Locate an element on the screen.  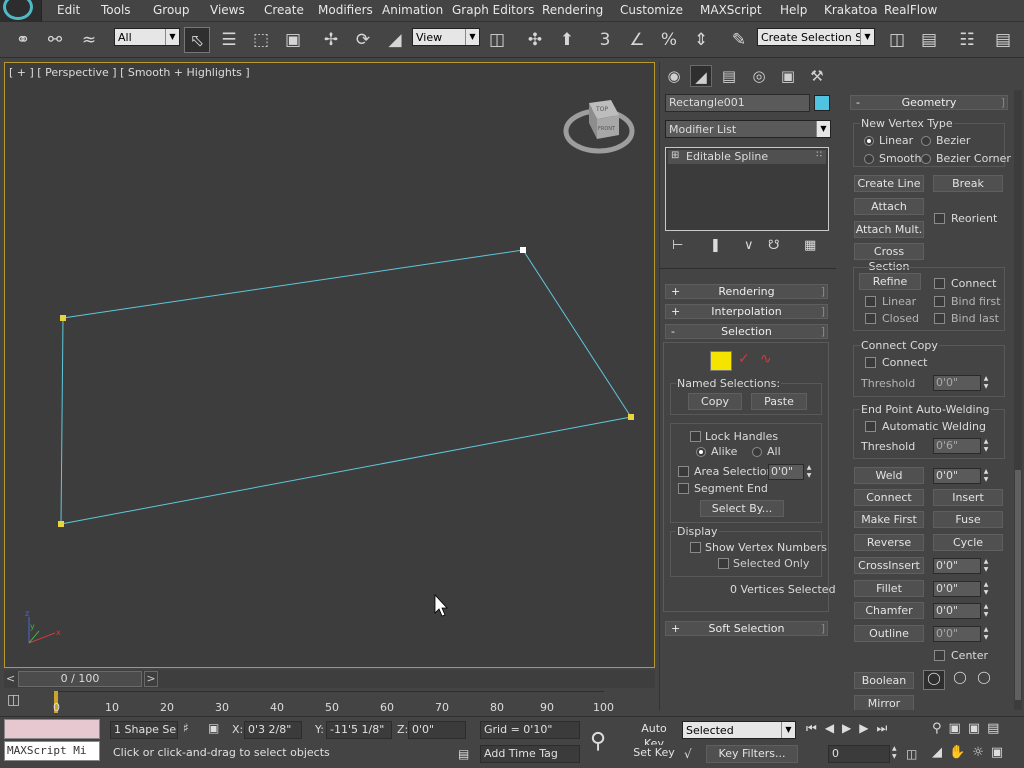
pin-stack-icon: ⊢ is located at coordinates (677, 245).